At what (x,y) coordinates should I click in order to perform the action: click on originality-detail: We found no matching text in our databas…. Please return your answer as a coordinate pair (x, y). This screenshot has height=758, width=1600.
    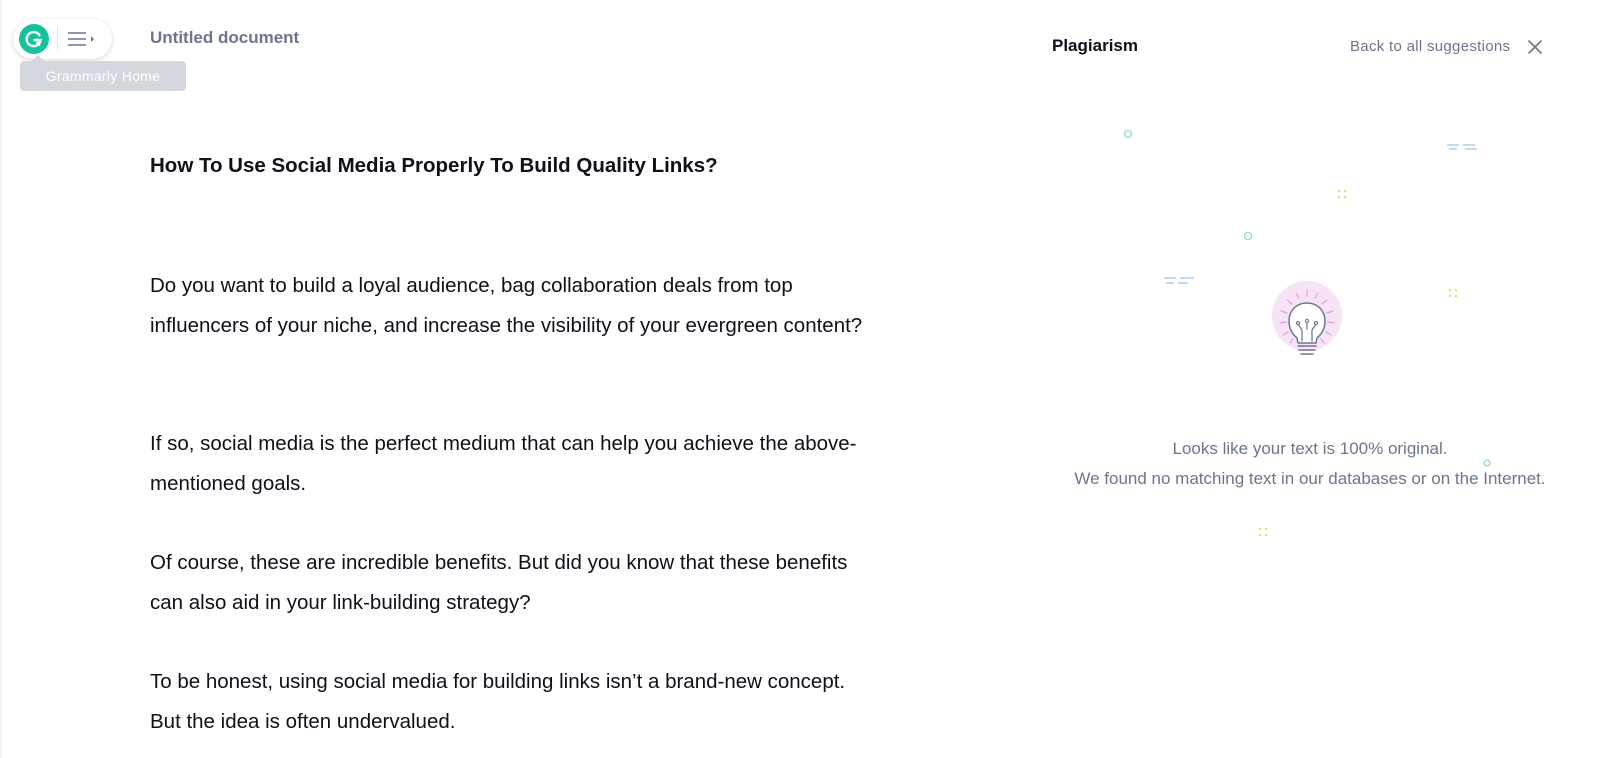
    Looking at the image, I should click on (1310, 478).